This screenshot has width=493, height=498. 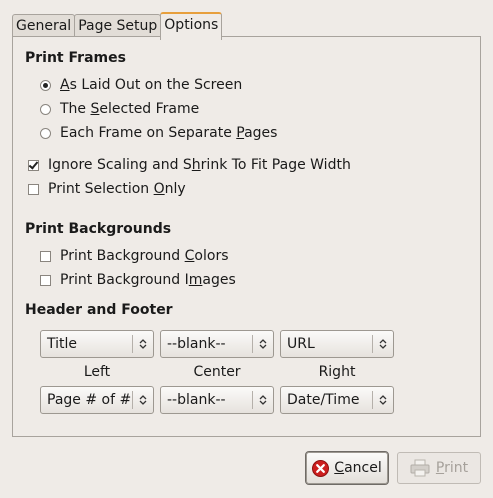 I want to click on check-background-images: Print Background Images, so click(x=138, y=280).